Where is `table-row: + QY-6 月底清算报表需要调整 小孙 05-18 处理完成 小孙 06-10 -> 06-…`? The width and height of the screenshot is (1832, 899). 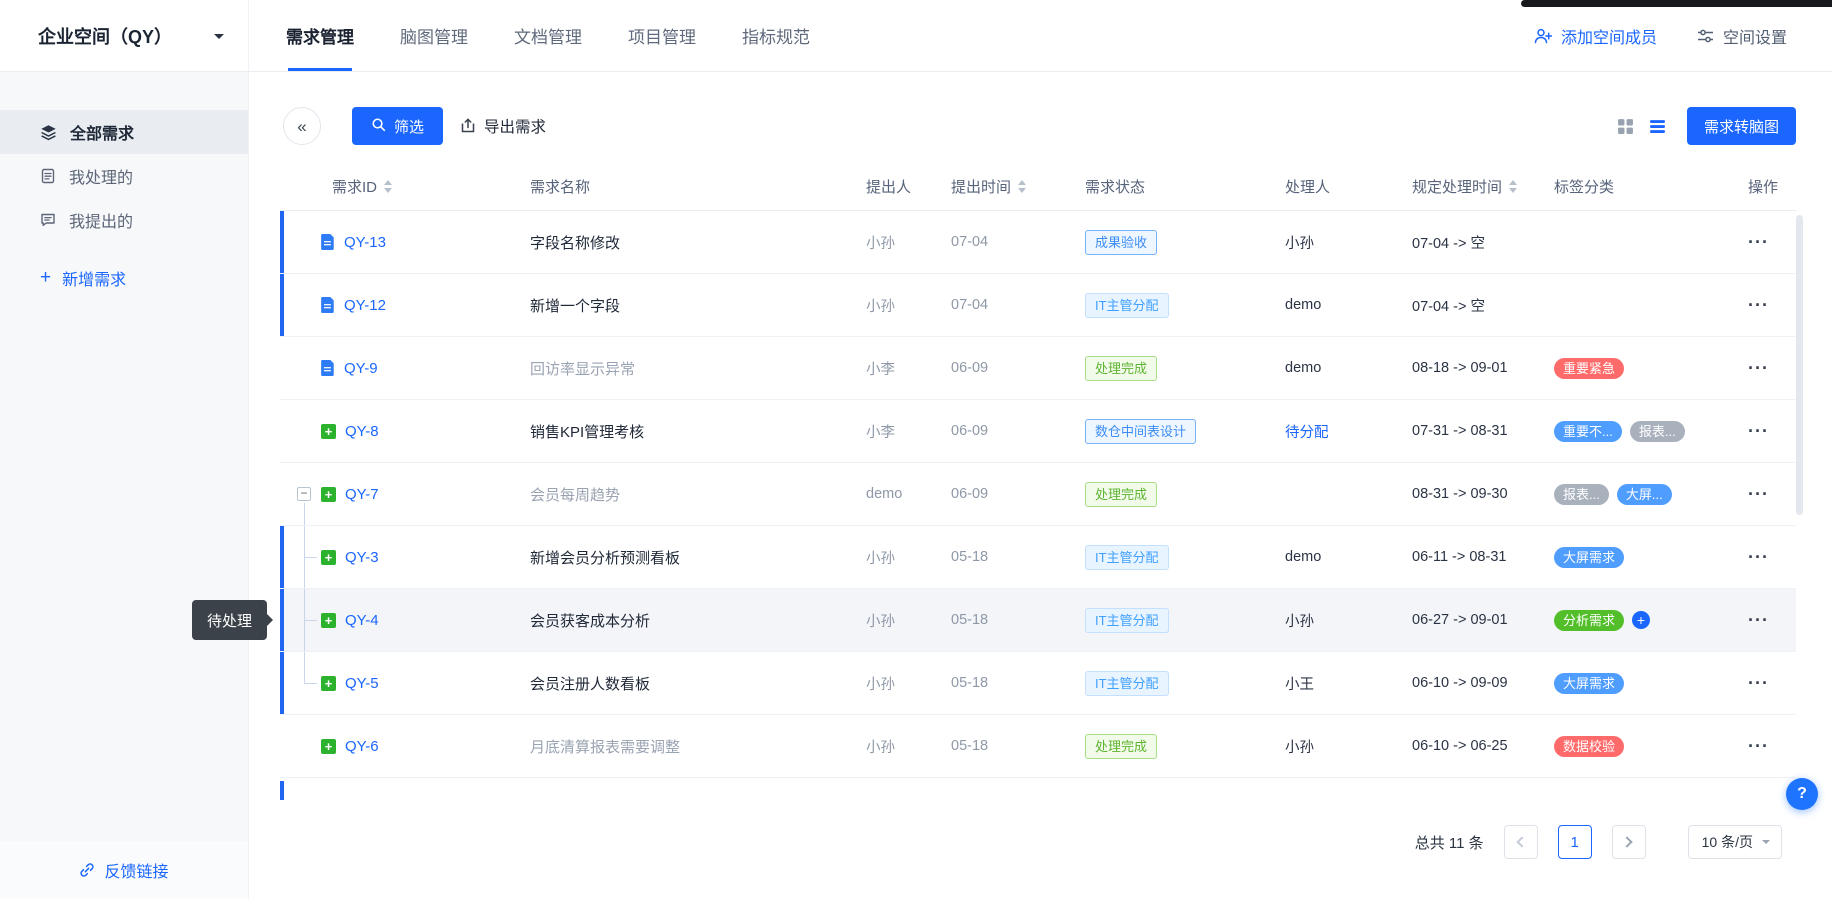
table-row: + QY-6 月底清算报表需要调整 小孙 05-18 处理完成 小孙 06-10 -> 06-… is located at coordinates (1038, 746).